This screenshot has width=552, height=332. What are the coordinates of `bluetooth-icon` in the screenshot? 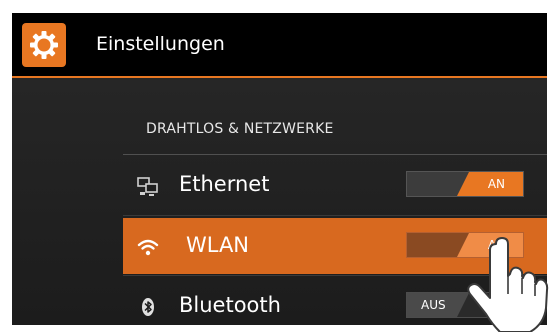 It's located at (148, 307).